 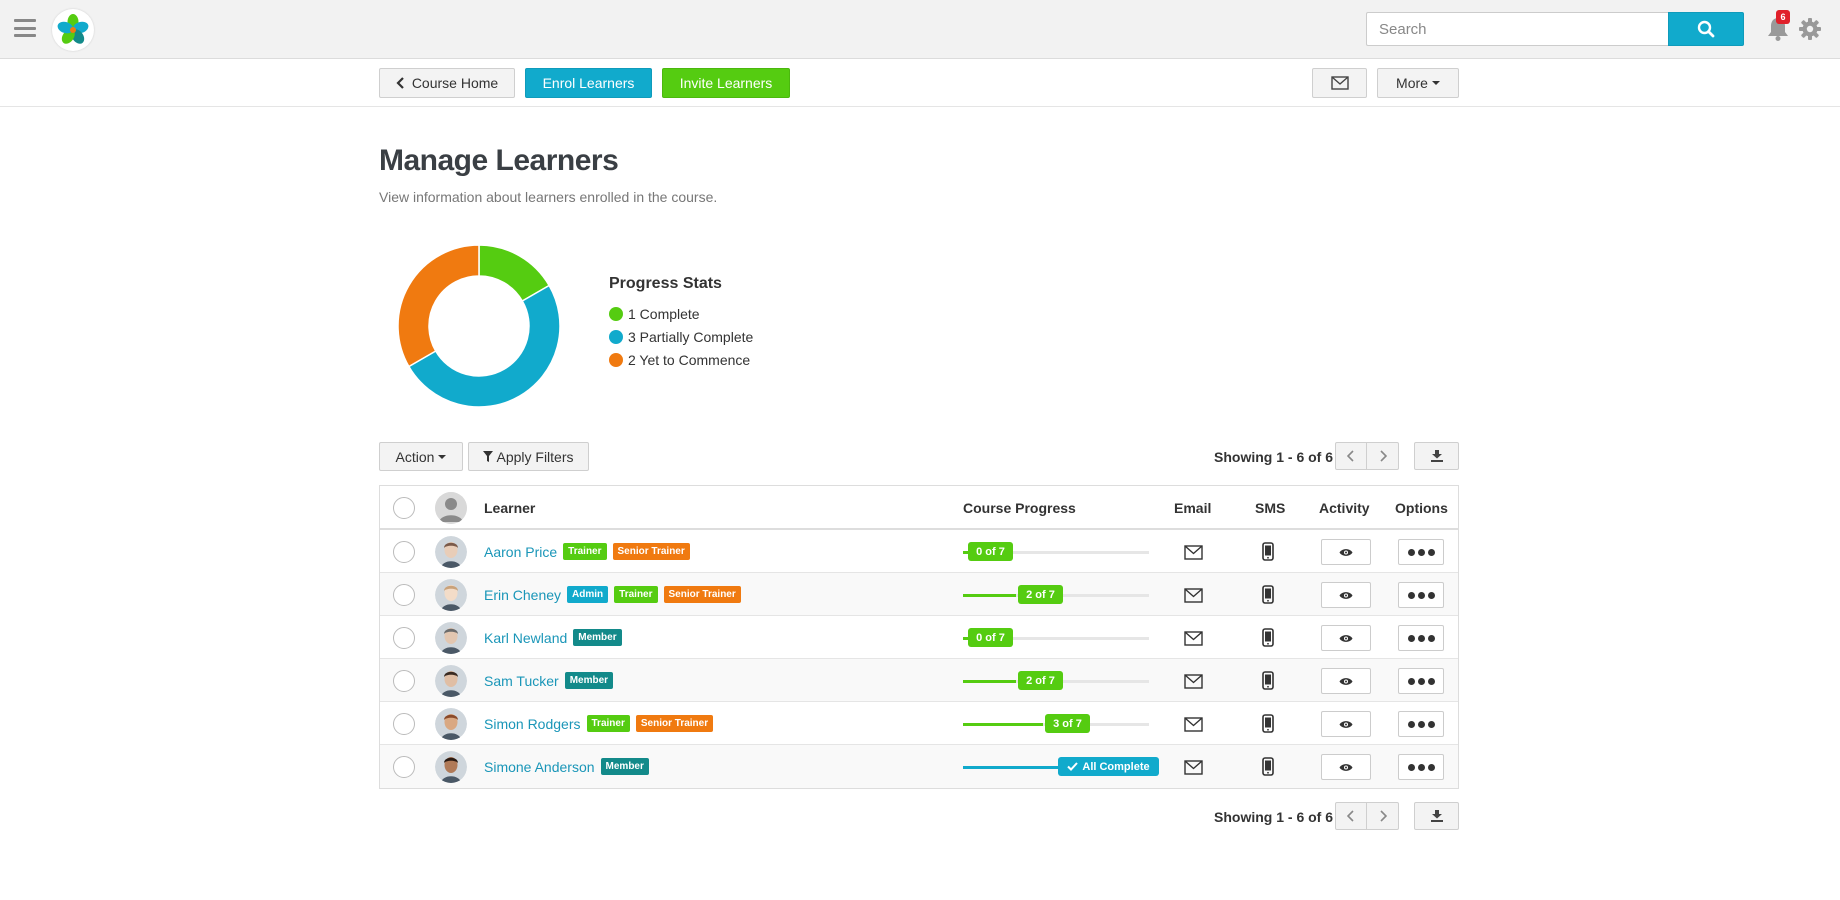 I want to click on table-row: Simone Anderson Member All Complete, so click(x=919, y=766).